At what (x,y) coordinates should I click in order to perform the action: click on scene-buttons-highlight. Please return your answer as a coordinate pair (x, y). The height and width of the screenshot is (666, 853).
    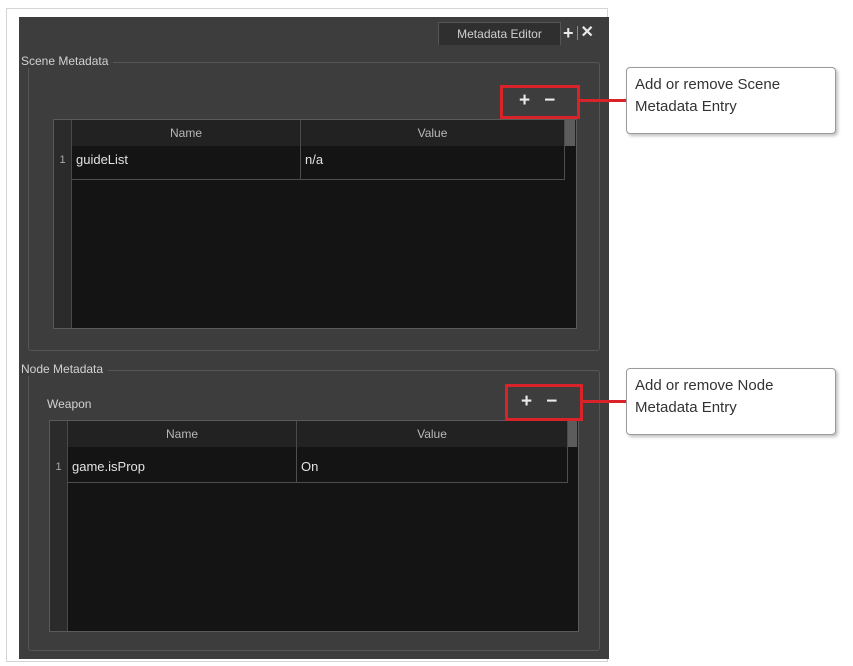
    Looking at the image, I should click on (540, 102).